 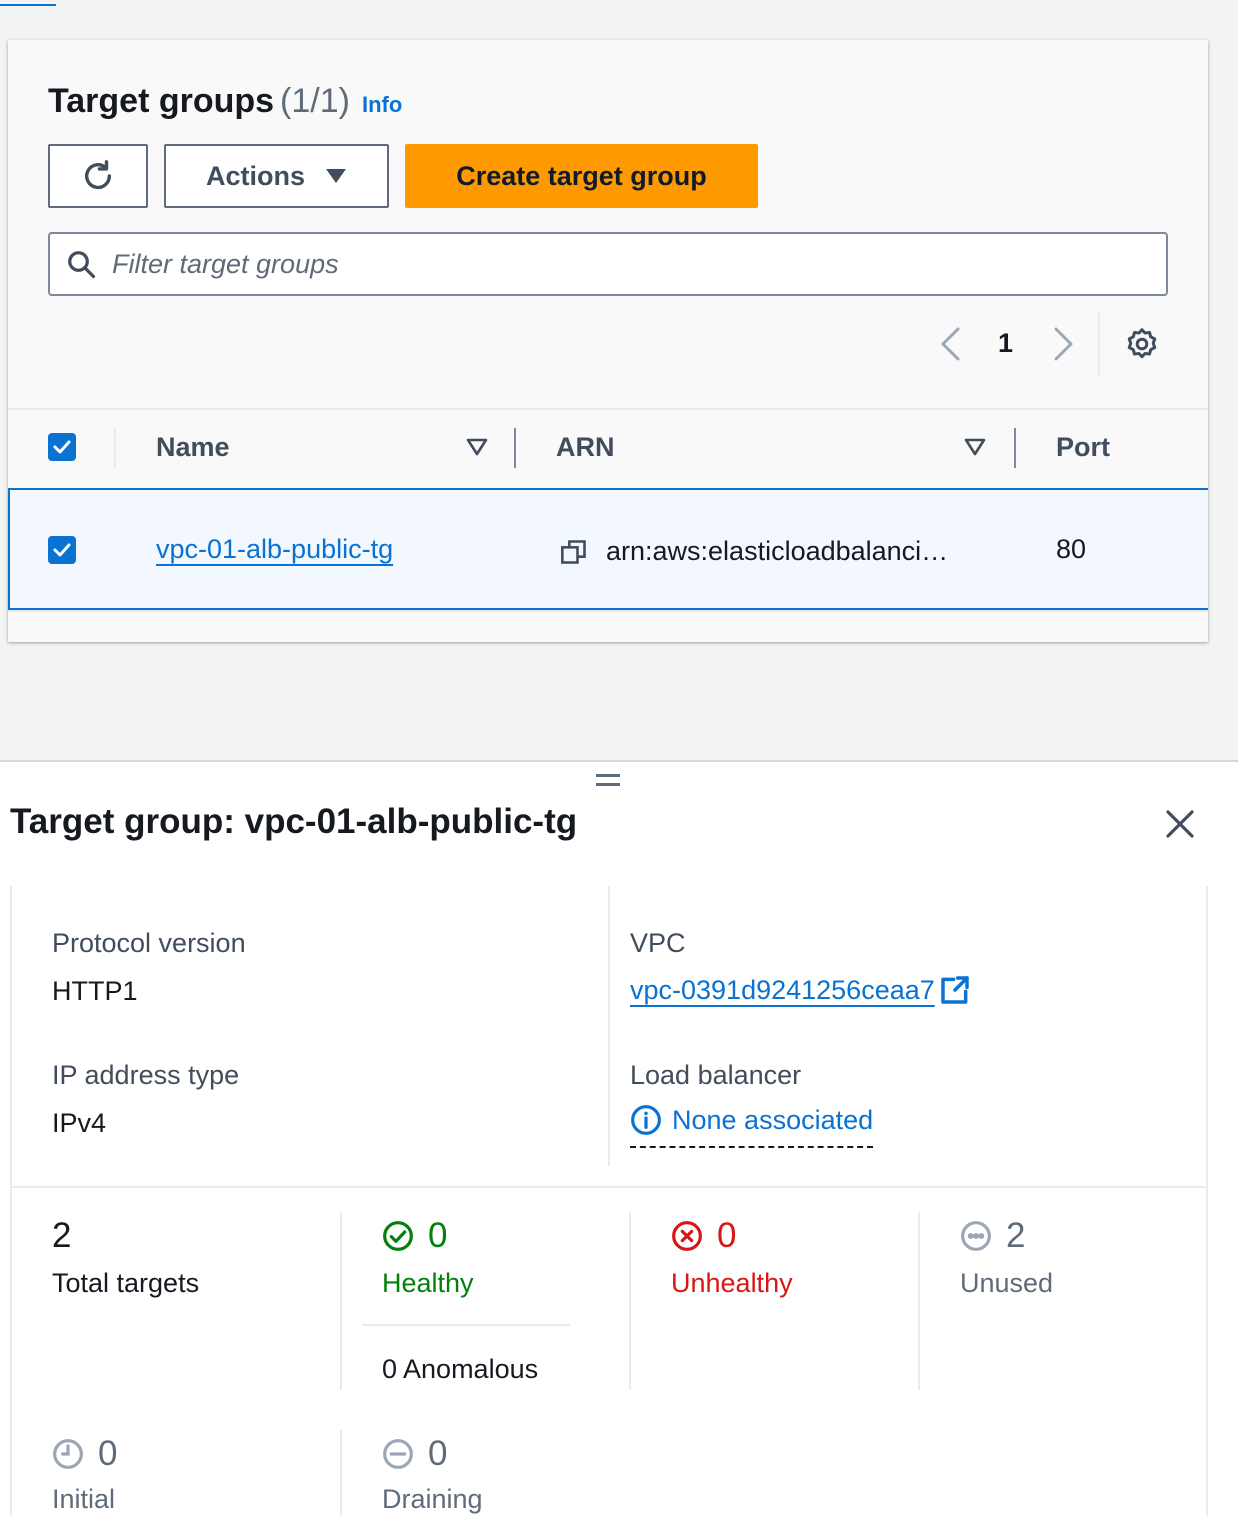 I want to click on actions-button: Actions, so click(x=276, y=176).